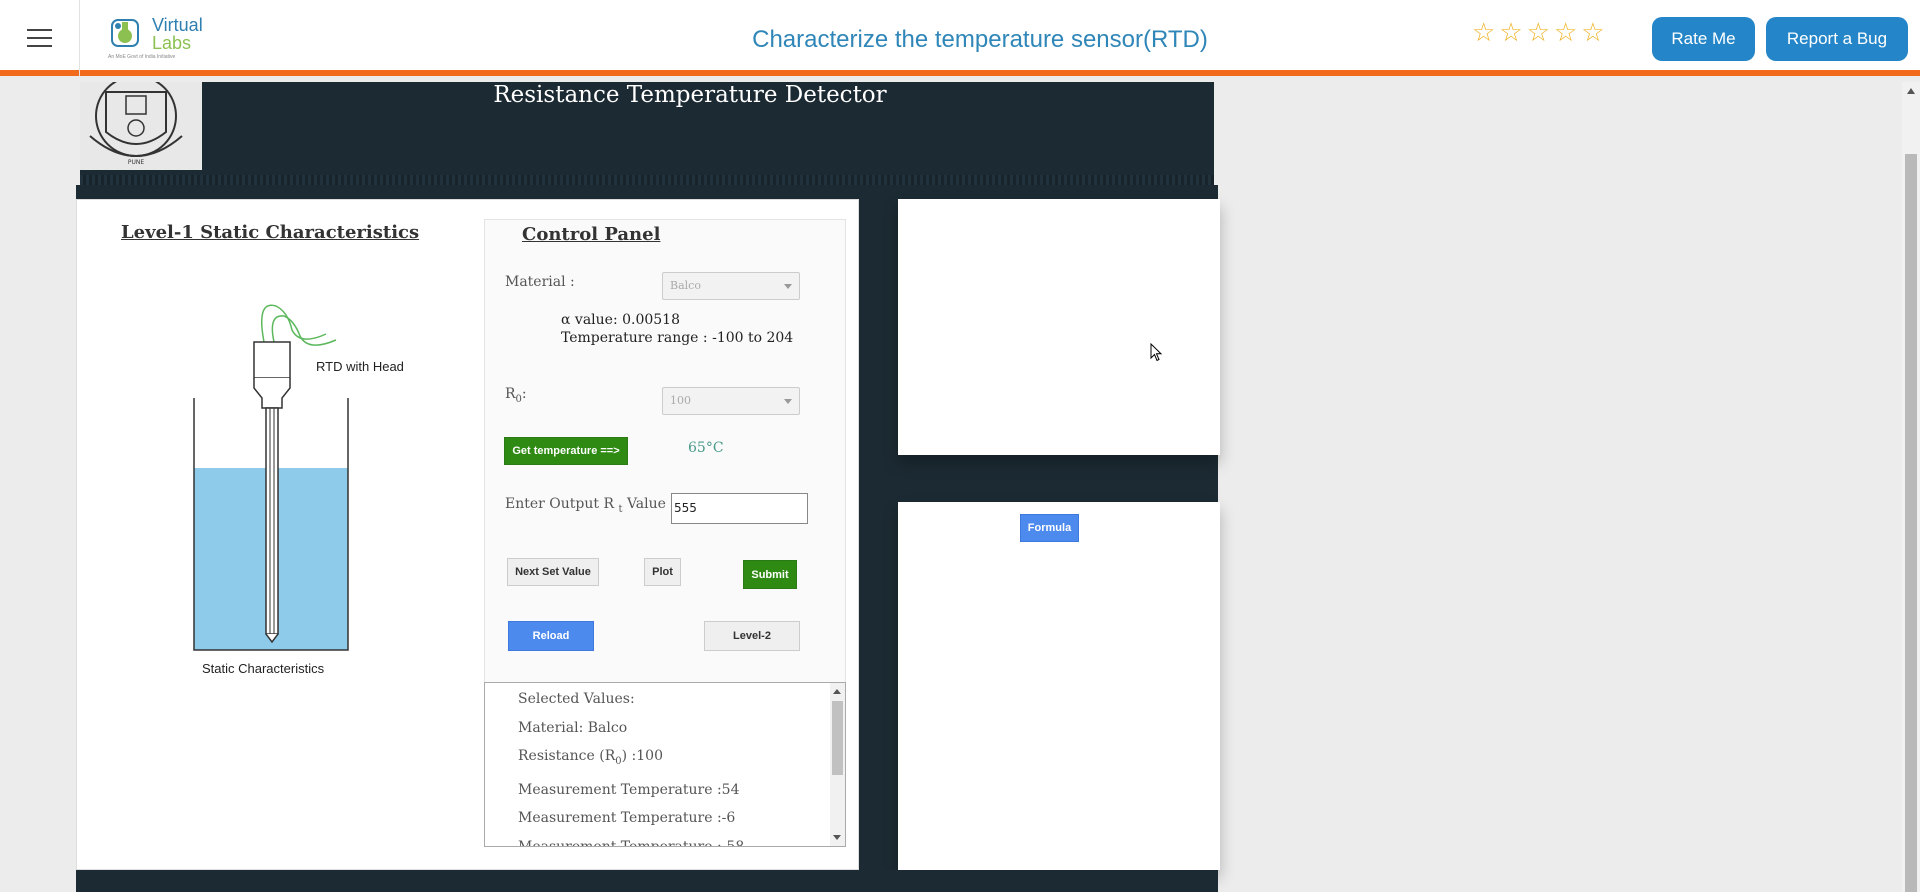 The height and width of the screenshot is (892, 1920). What do you see at coordinates (1156, 352) in the screenshot?
I see `mouse-cursor-icon` at bounding box center [1156, 352].